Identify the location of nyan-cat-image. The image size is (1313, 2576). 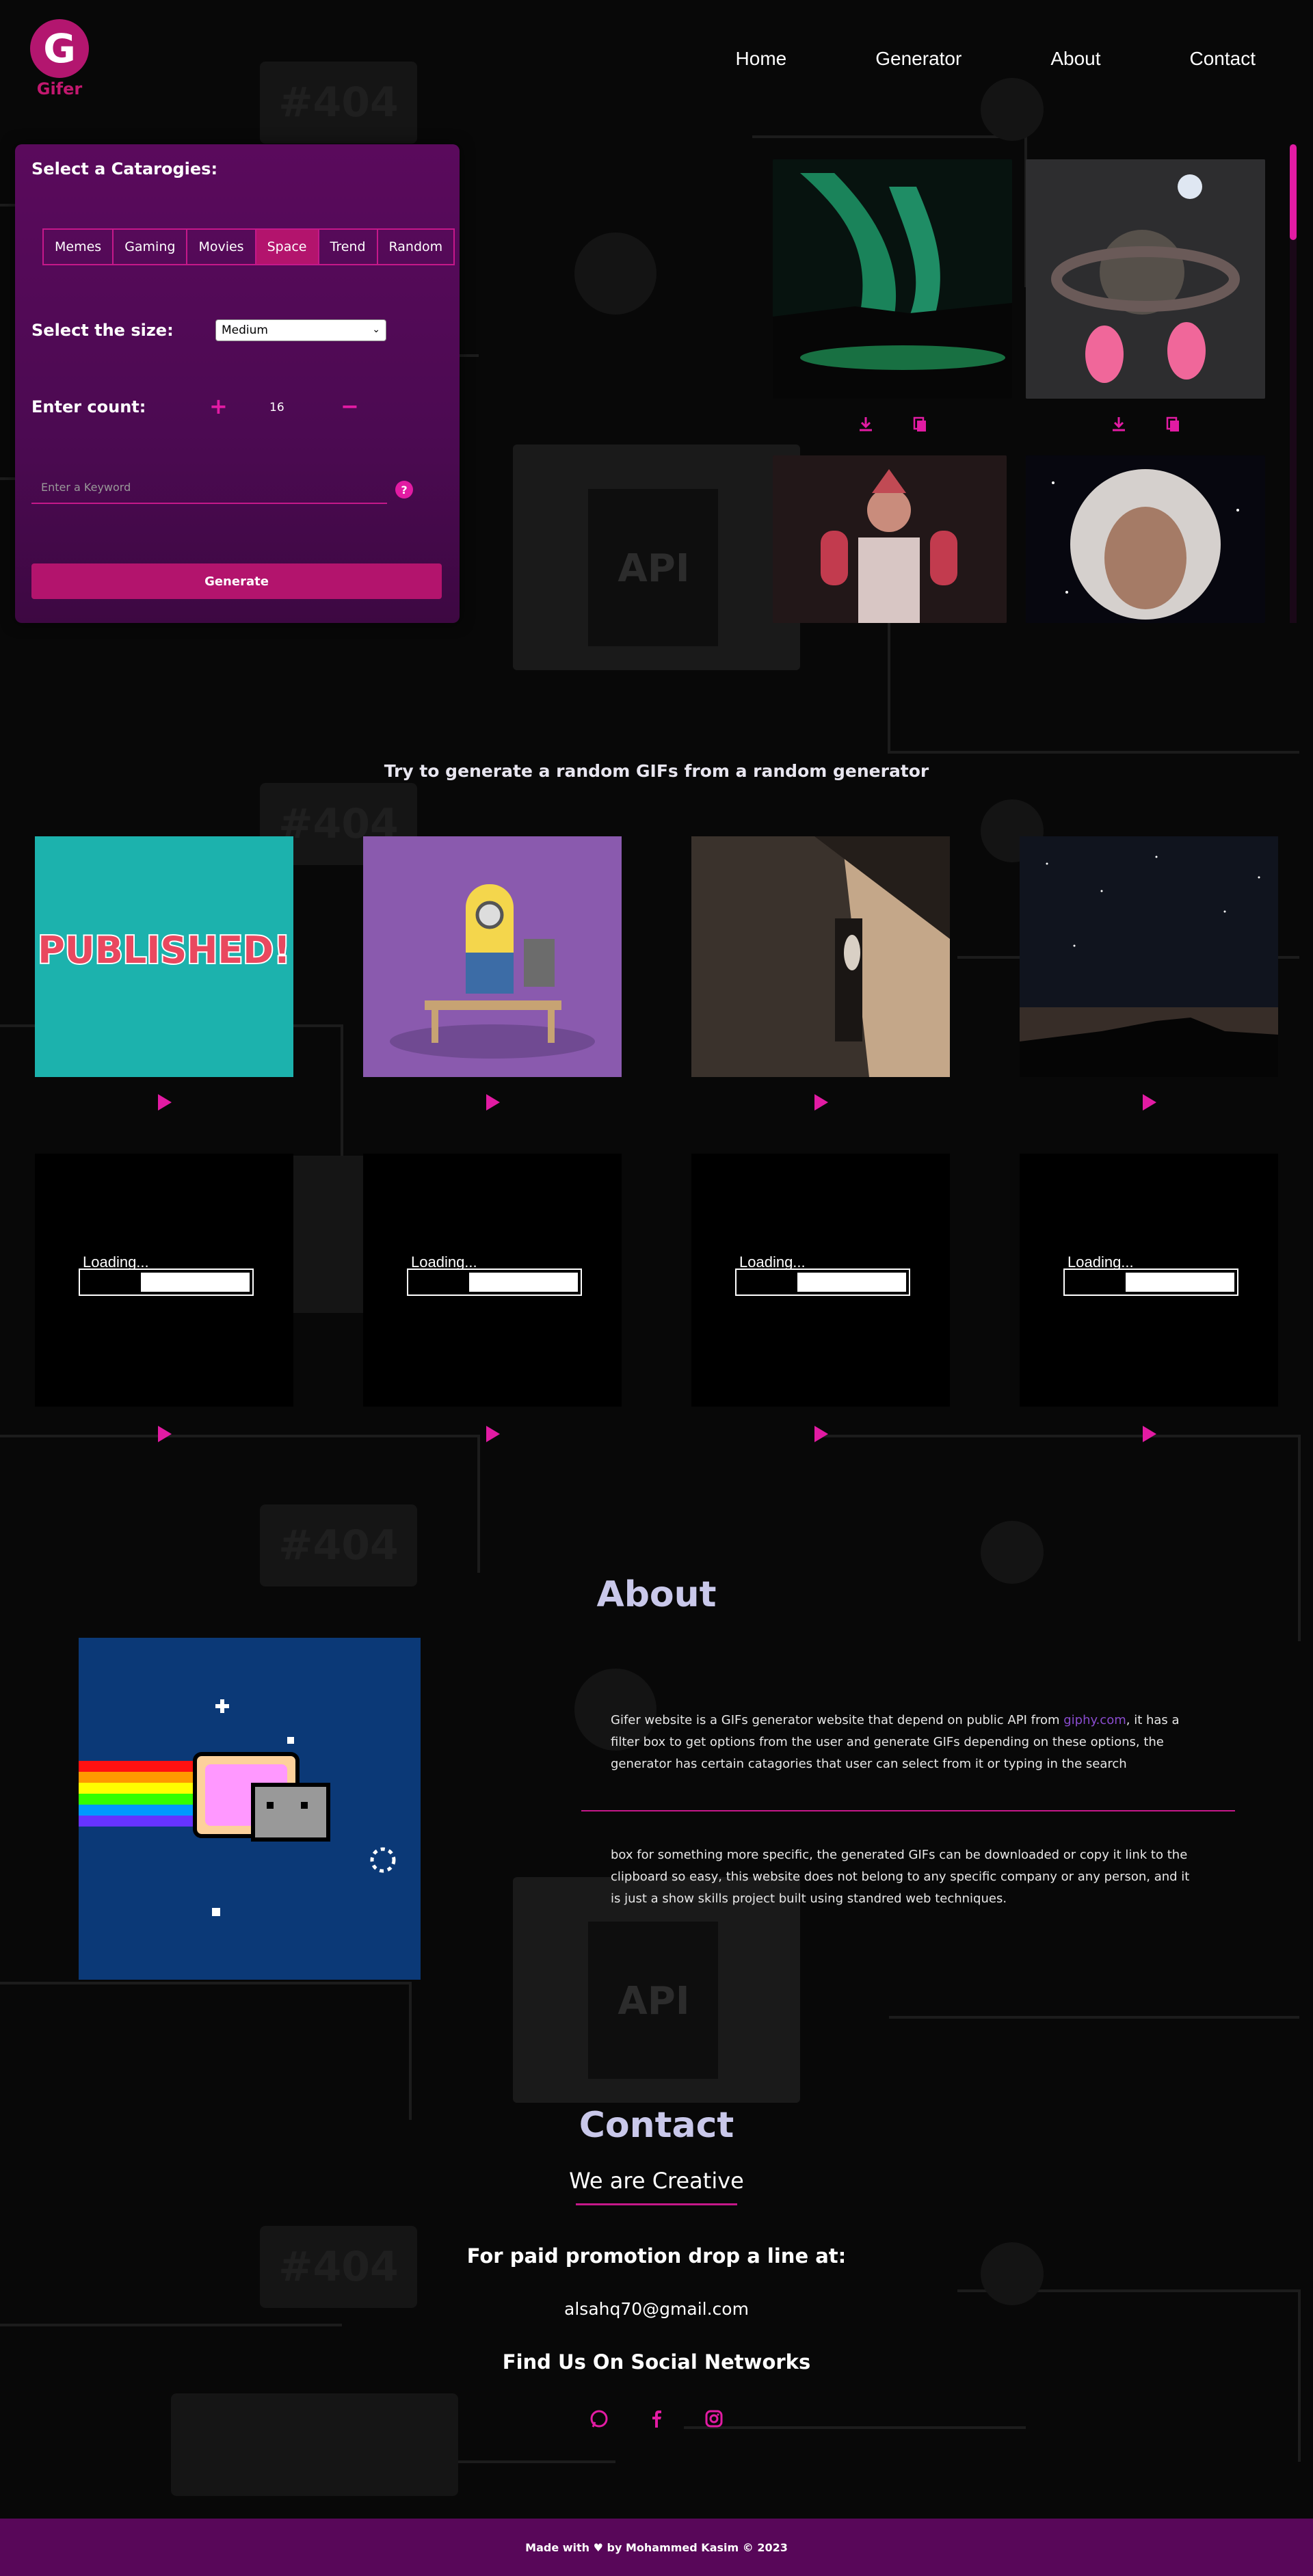
(250, 1809).